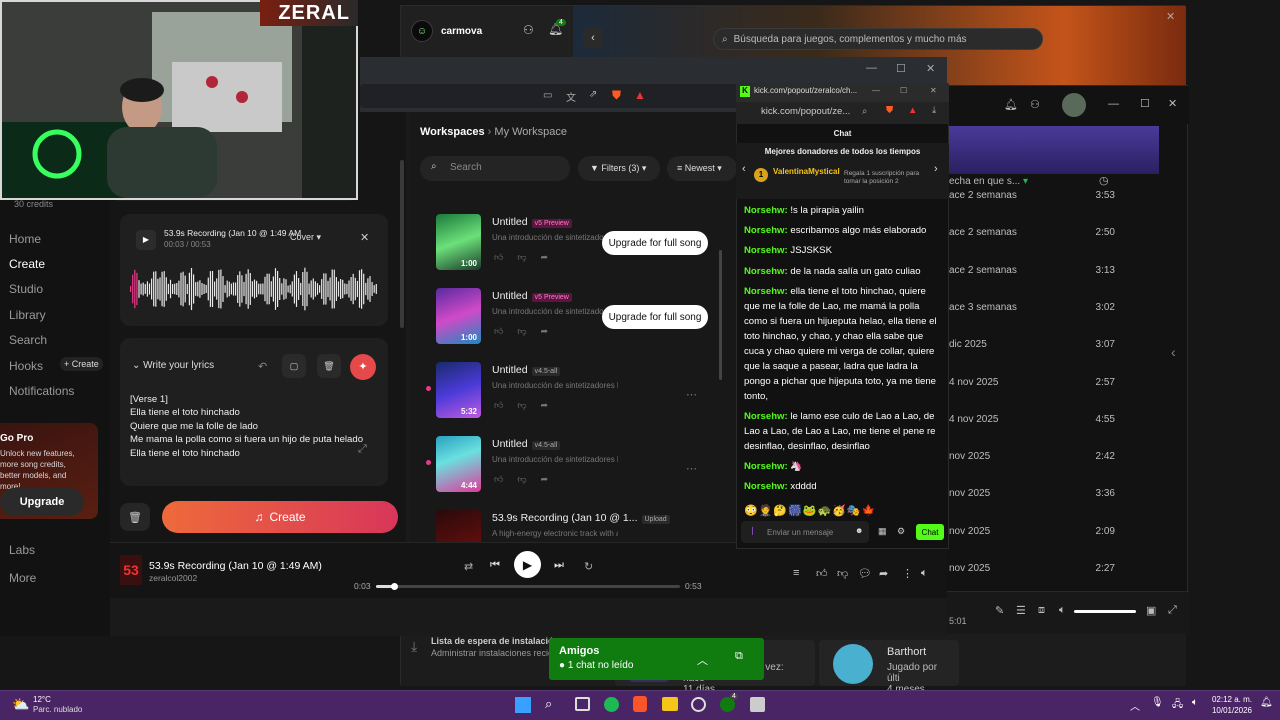  Describe the element at coordinates (766, 210) in the screenshot. I see `chat-username: Norsehw:` at that location.